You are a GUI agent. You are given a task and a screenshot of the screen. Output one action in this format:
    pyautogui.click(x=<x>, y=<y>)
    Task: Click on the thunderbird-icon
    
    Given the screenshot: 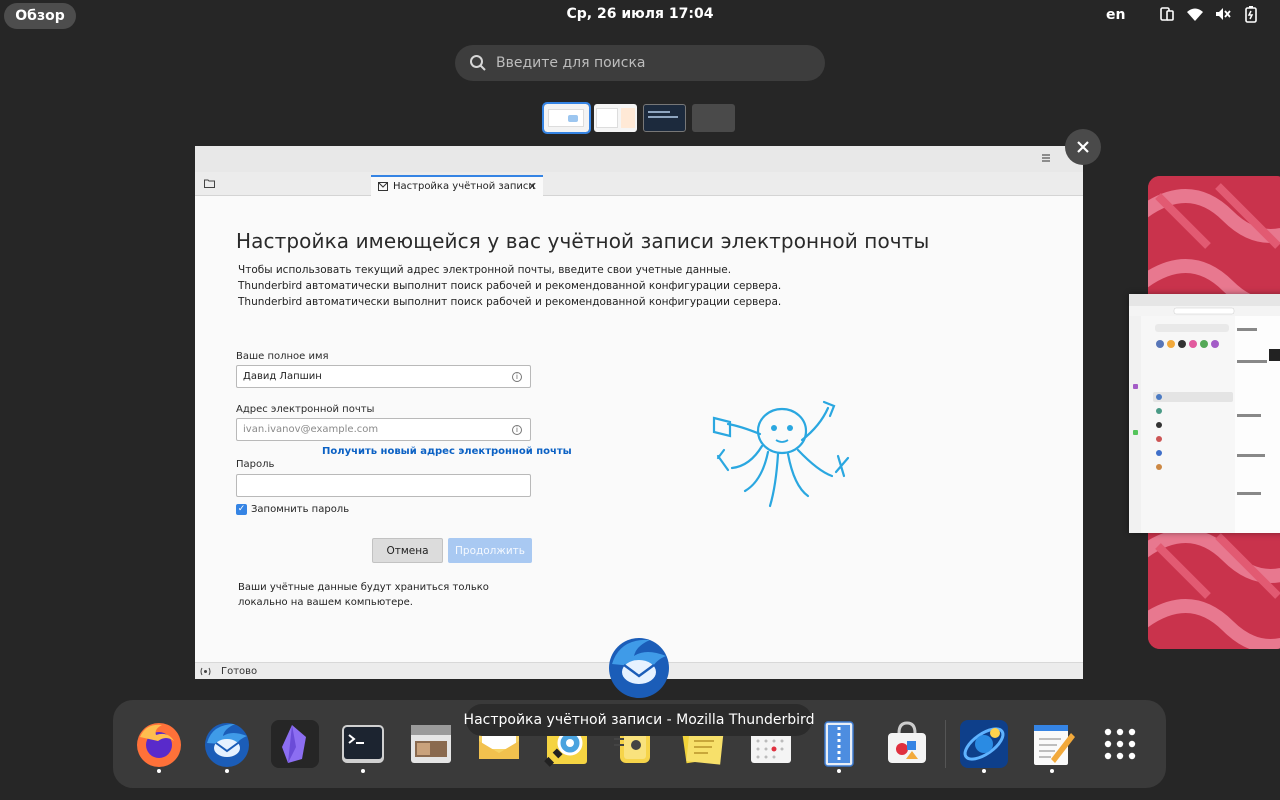 What is the action you would take?
    pyautogui.click(x=227, y=745)
    